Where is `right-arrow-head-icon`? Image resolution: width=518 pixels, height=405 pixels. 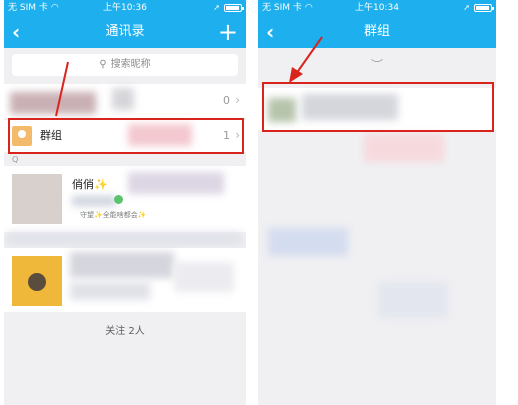
right-arrow-head-icon is located at coordinates (296, 75).